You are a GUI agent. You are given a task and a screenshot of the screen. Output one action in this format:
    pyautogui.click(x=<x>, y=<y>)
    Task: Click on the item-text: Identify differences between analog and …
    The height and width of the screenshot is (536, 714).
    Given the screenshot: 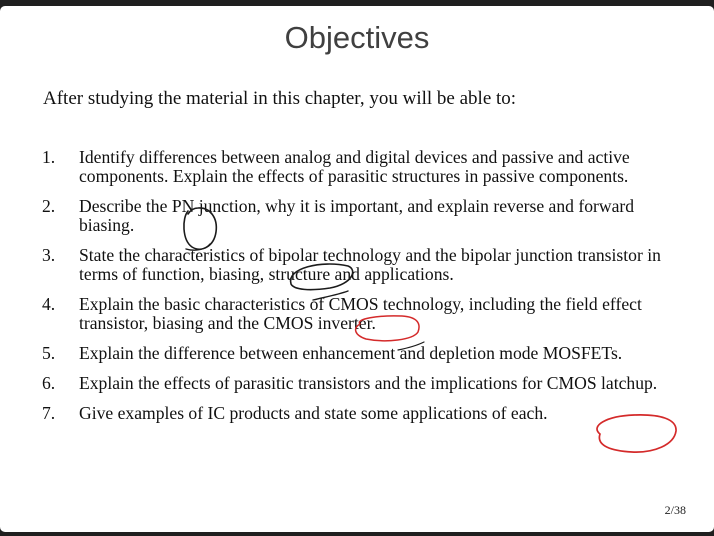 What is the action you would take?
    pyautogui.click(x=354, y=166)
    